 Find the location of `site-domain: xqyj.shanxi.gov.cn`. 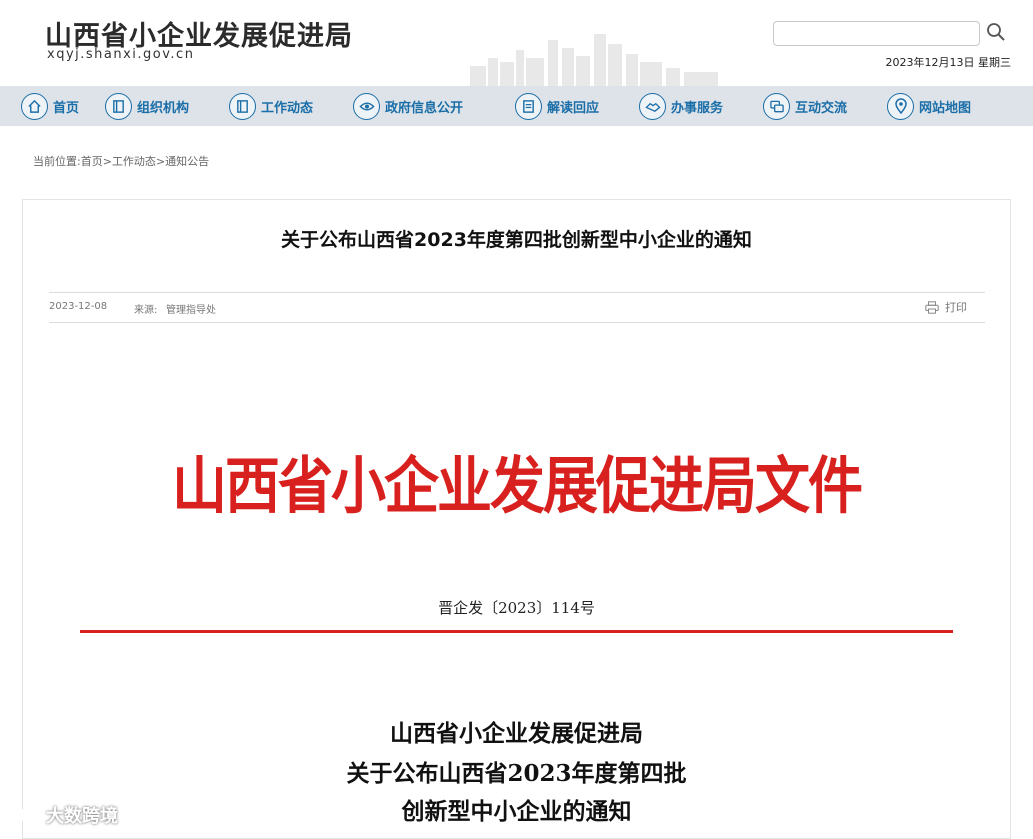

site-domain: xqyj.shanxi.gov.cn is located at coordinates (121, 54).